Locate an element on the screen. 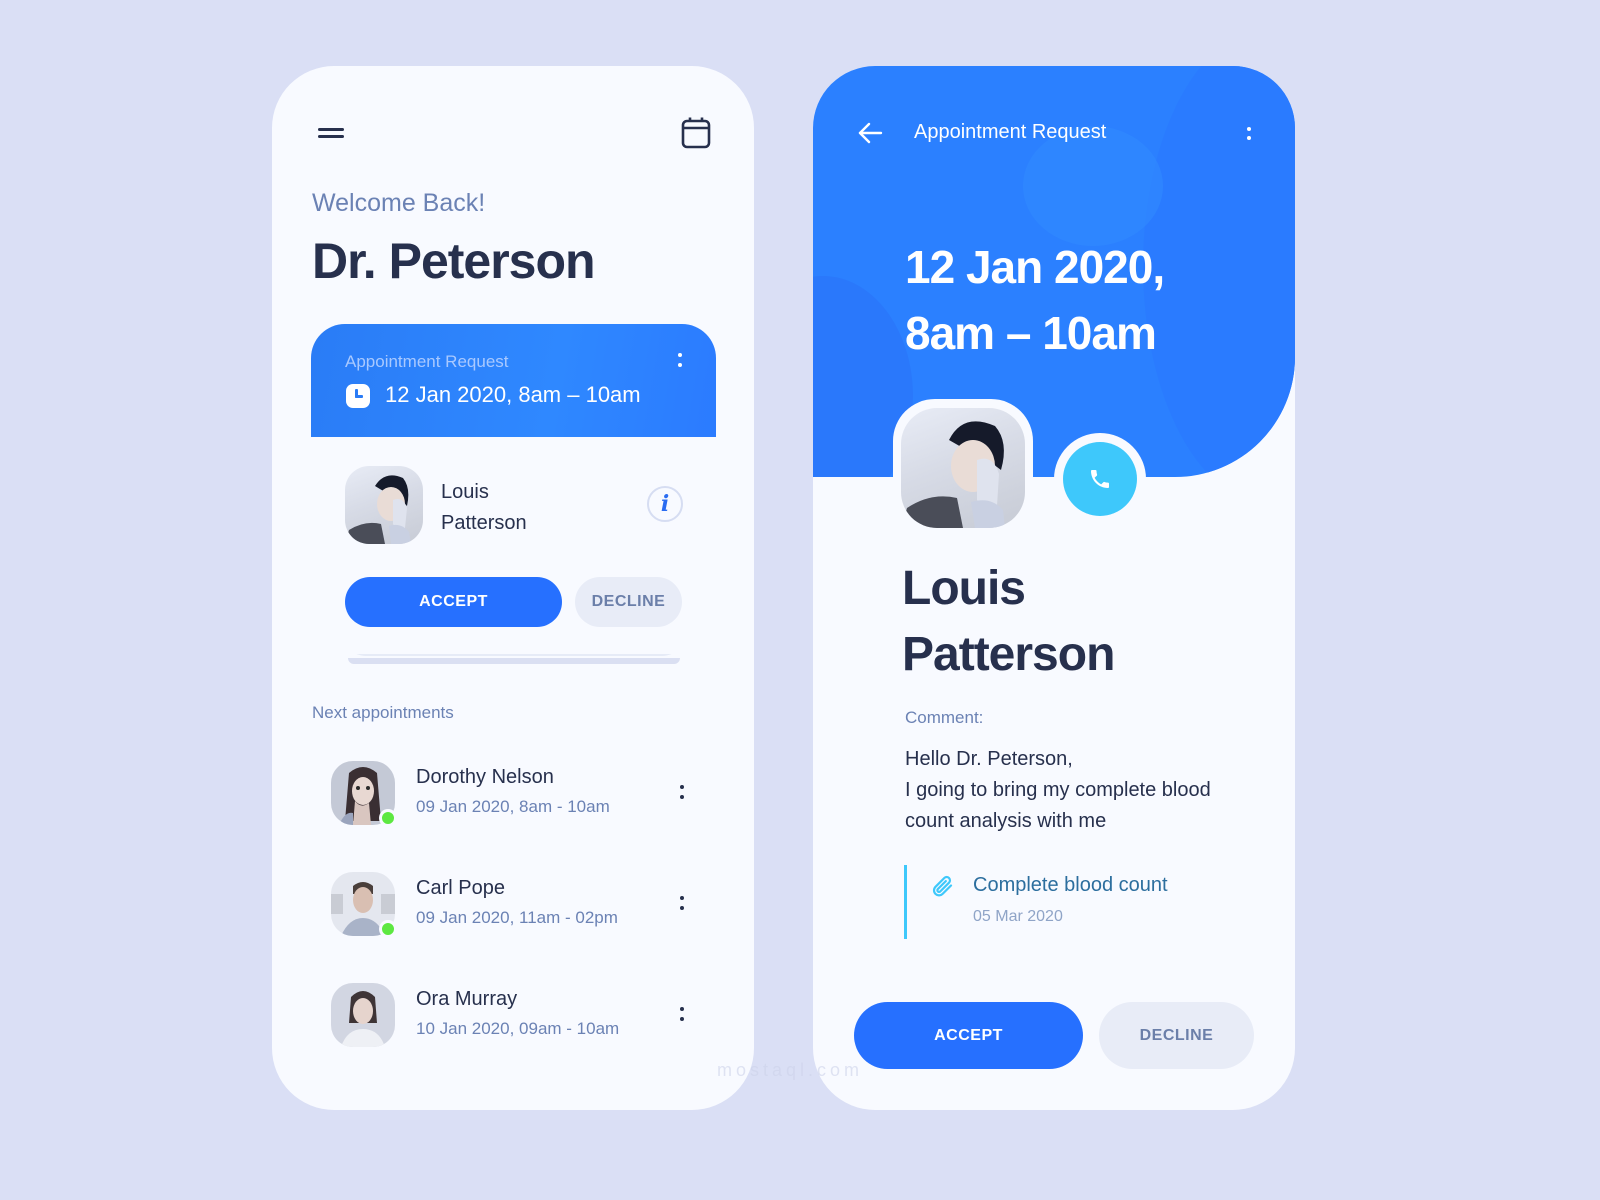  appointment-time: 09 Jan 2020, 8am - 10am is located at coordinates (513, 806).